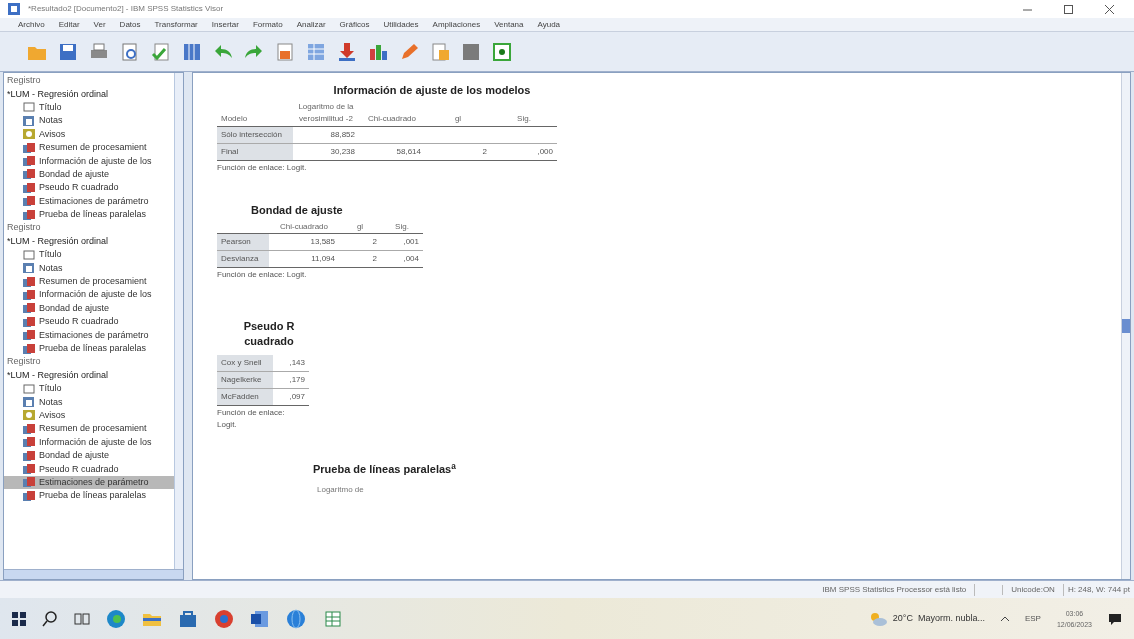 This screenshot has width=1134, height=639. Describe the element at coordinates (269, 334) in the screenshot. I see `table-title: Pseudo R cuadrado` at that location.